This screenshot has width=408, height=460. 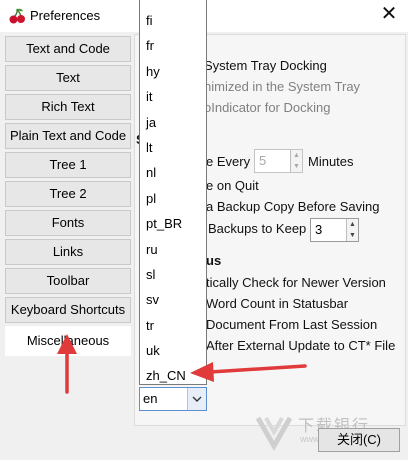 What do you see at coordinates (67, 364) in the screenshot?
I see `annotation-arrow-up` at bounding box center [67, 364].